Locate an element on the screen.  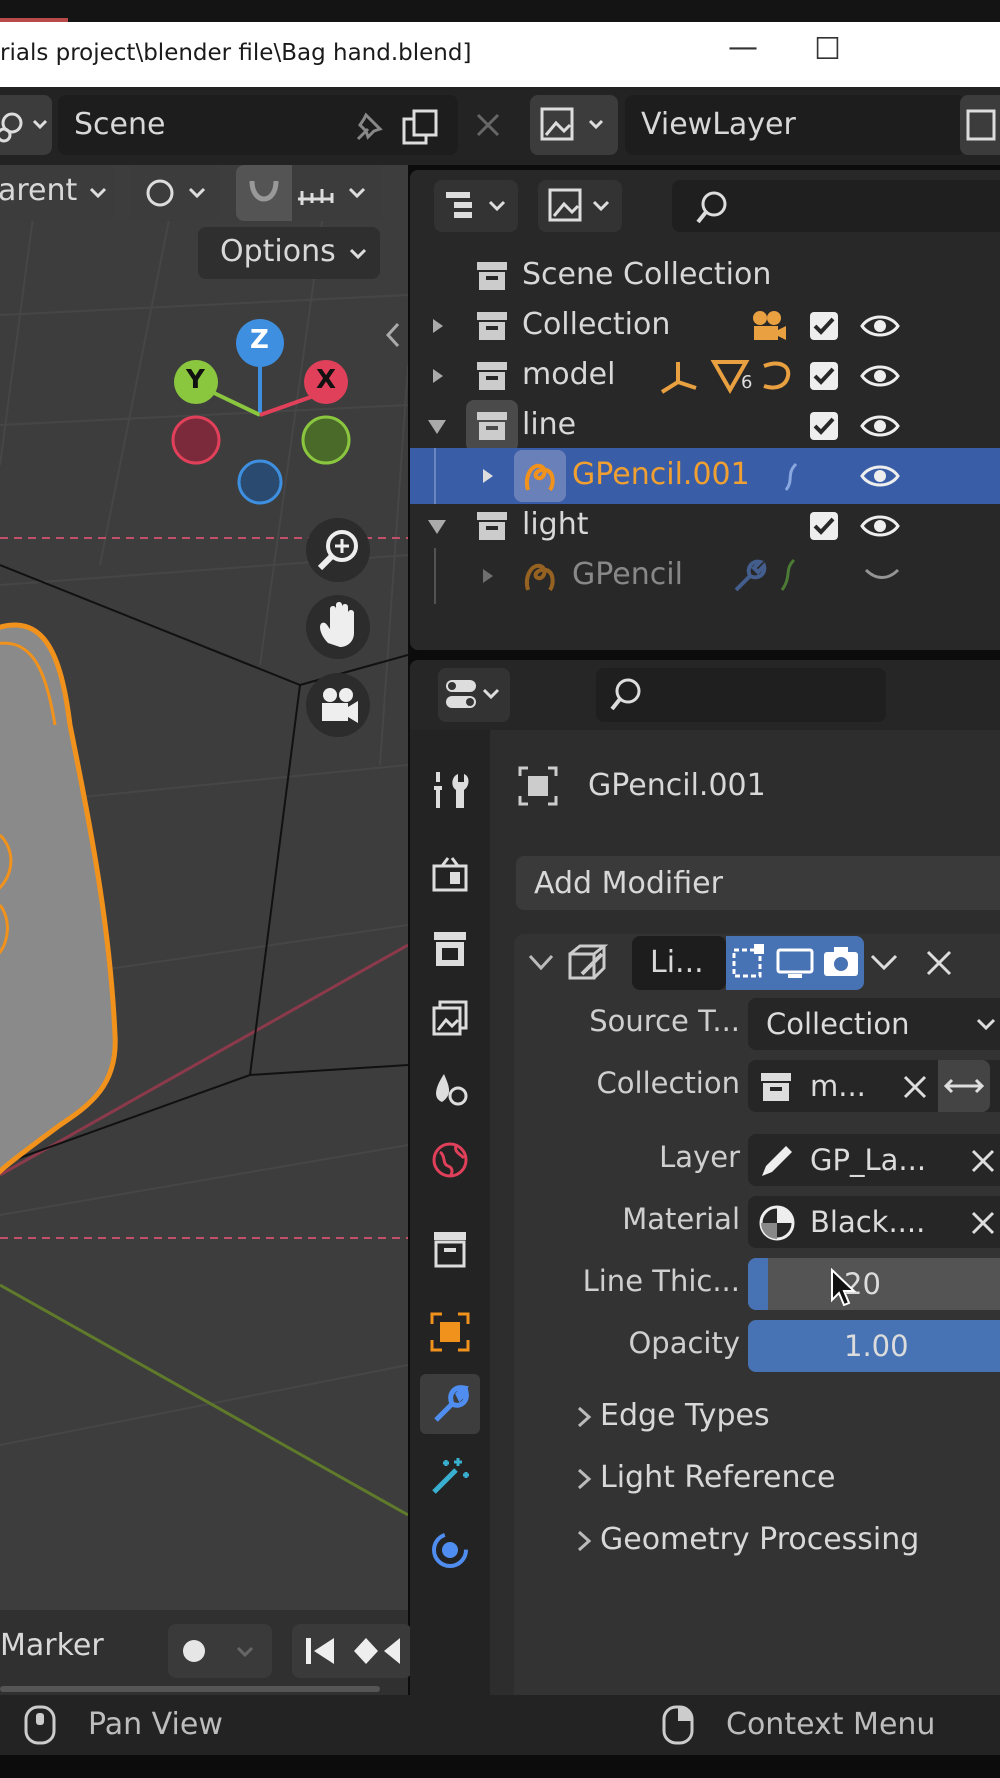
delete-scene-icon is located at coordinates (488, 125).